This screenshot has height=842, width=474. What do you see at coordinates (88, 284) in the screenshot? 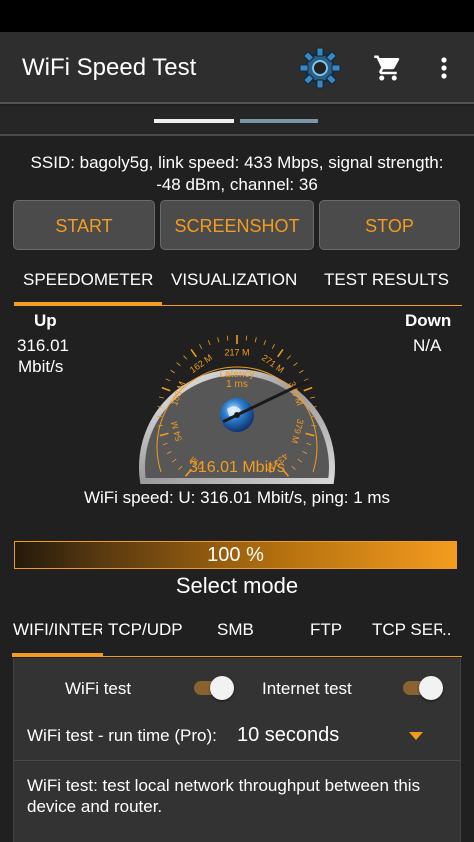
I see `tab-speedometer: SPEEDOMETER` at bounding box center [88, 284].